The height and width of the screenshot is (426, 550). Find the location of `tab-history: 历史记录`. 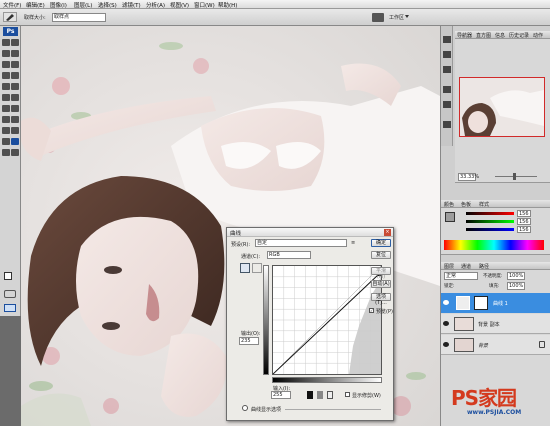

tab-history: 历史记录 is located at coordinates (519, 35).